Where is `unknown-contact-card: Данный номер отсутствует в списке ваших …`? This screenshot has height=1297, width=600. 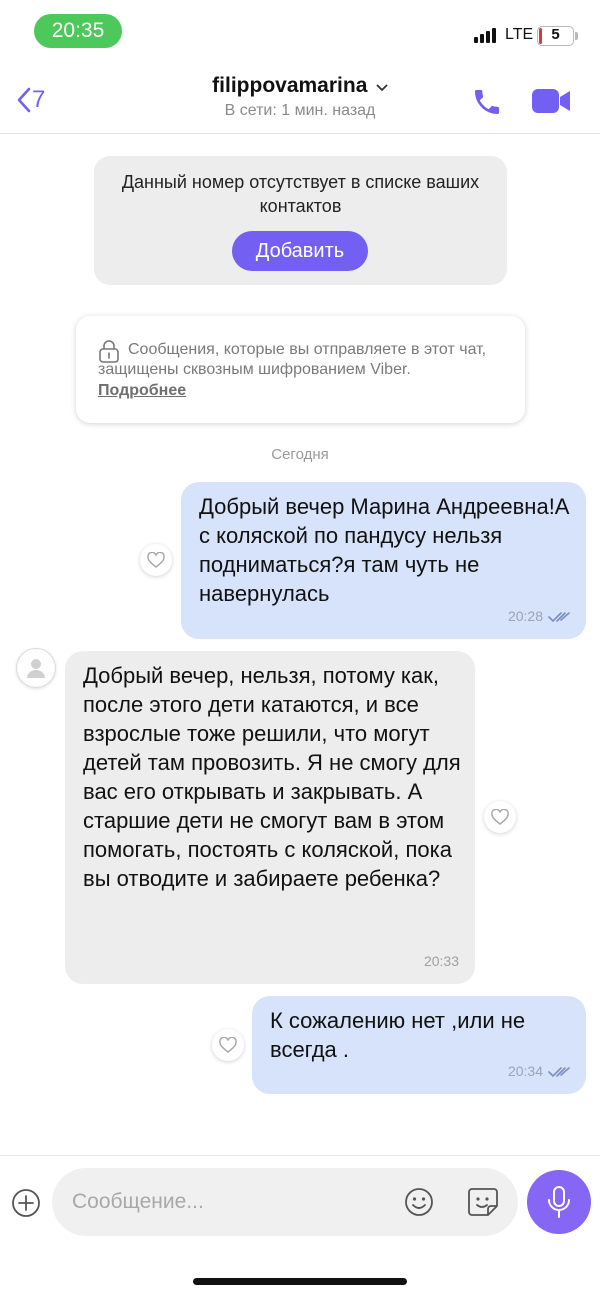 unknown-contact-card: Данный номер отсутствует в списке ваших … is located at coordinates (300, 220).